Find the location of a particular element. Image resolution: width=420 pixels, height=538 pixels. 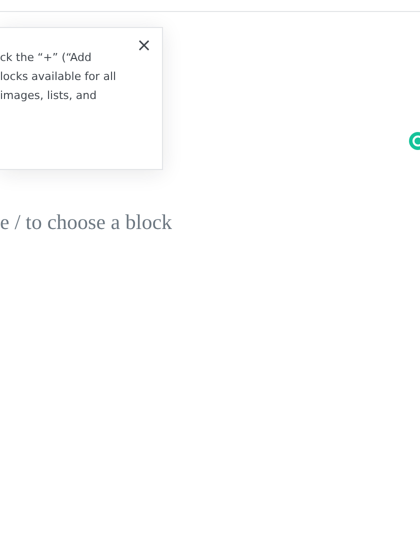

close-button: × is located at coordinates (144, 46).